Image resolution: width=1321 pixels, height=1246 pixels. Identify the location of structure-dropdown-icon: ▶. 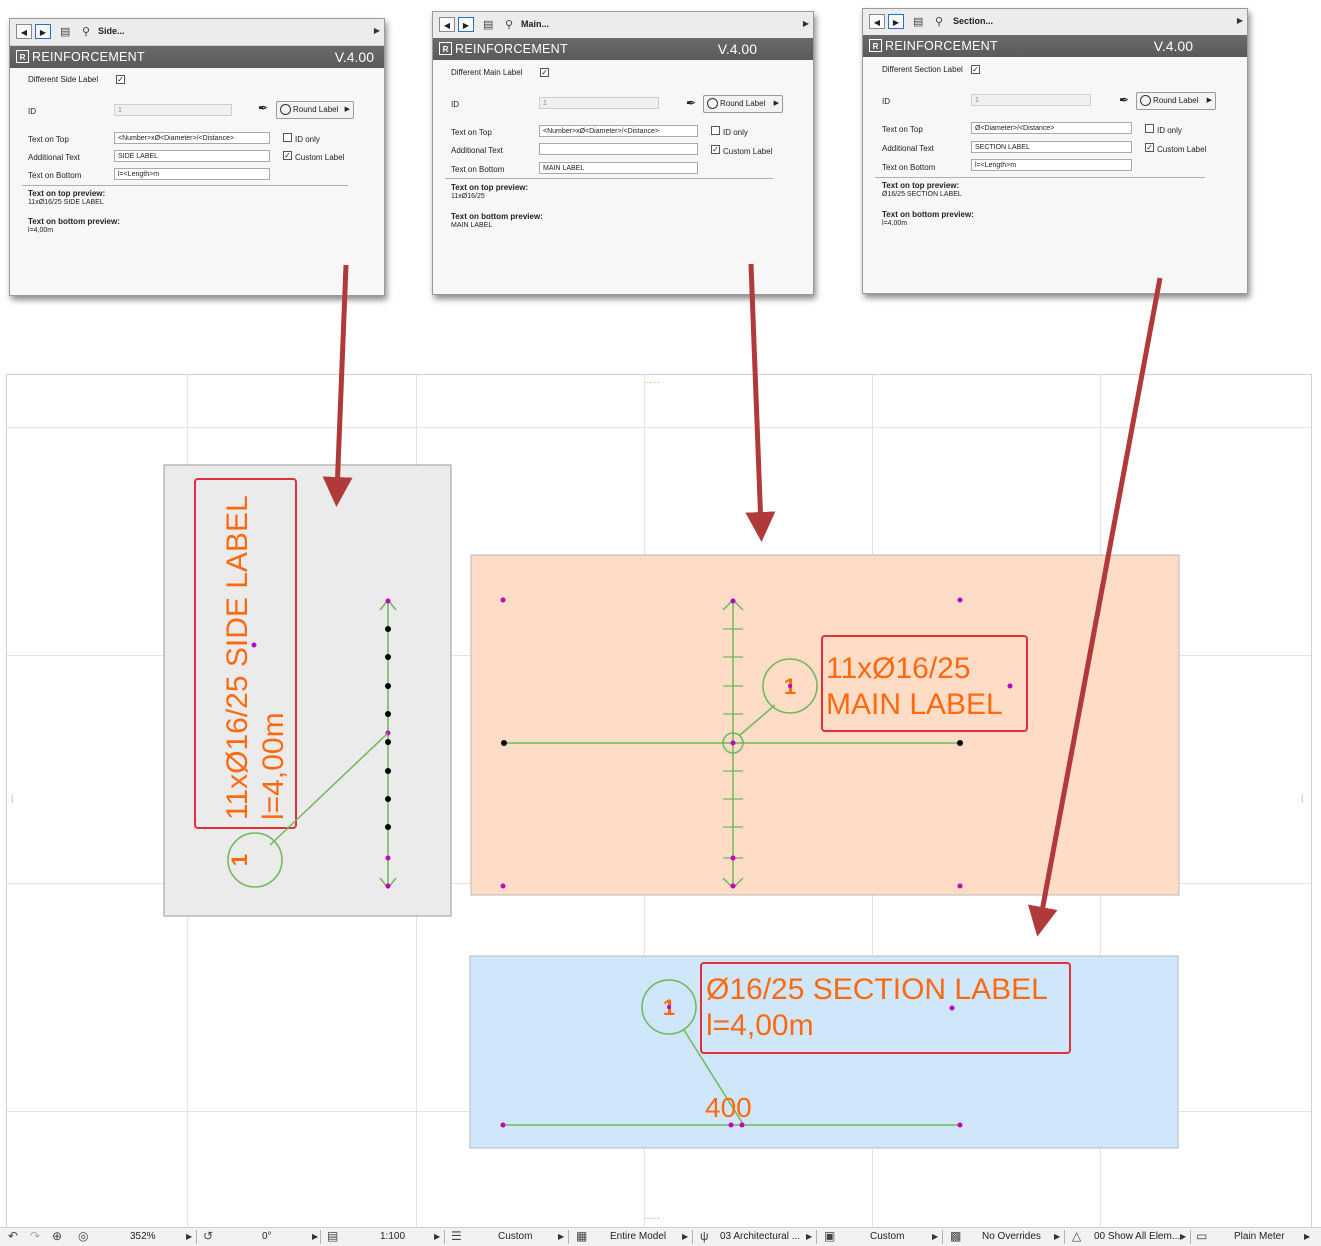
(809, 1236).